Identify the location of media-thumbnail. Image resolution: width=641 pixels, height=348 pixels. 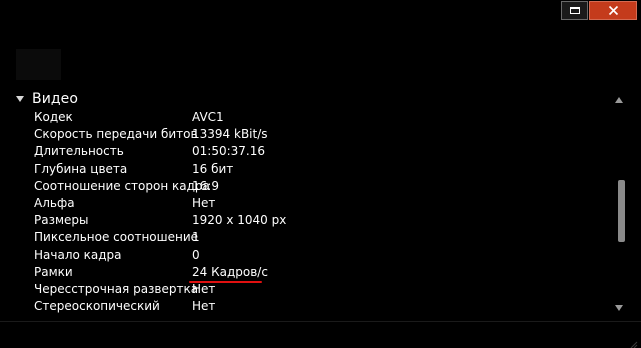
(38, 64).